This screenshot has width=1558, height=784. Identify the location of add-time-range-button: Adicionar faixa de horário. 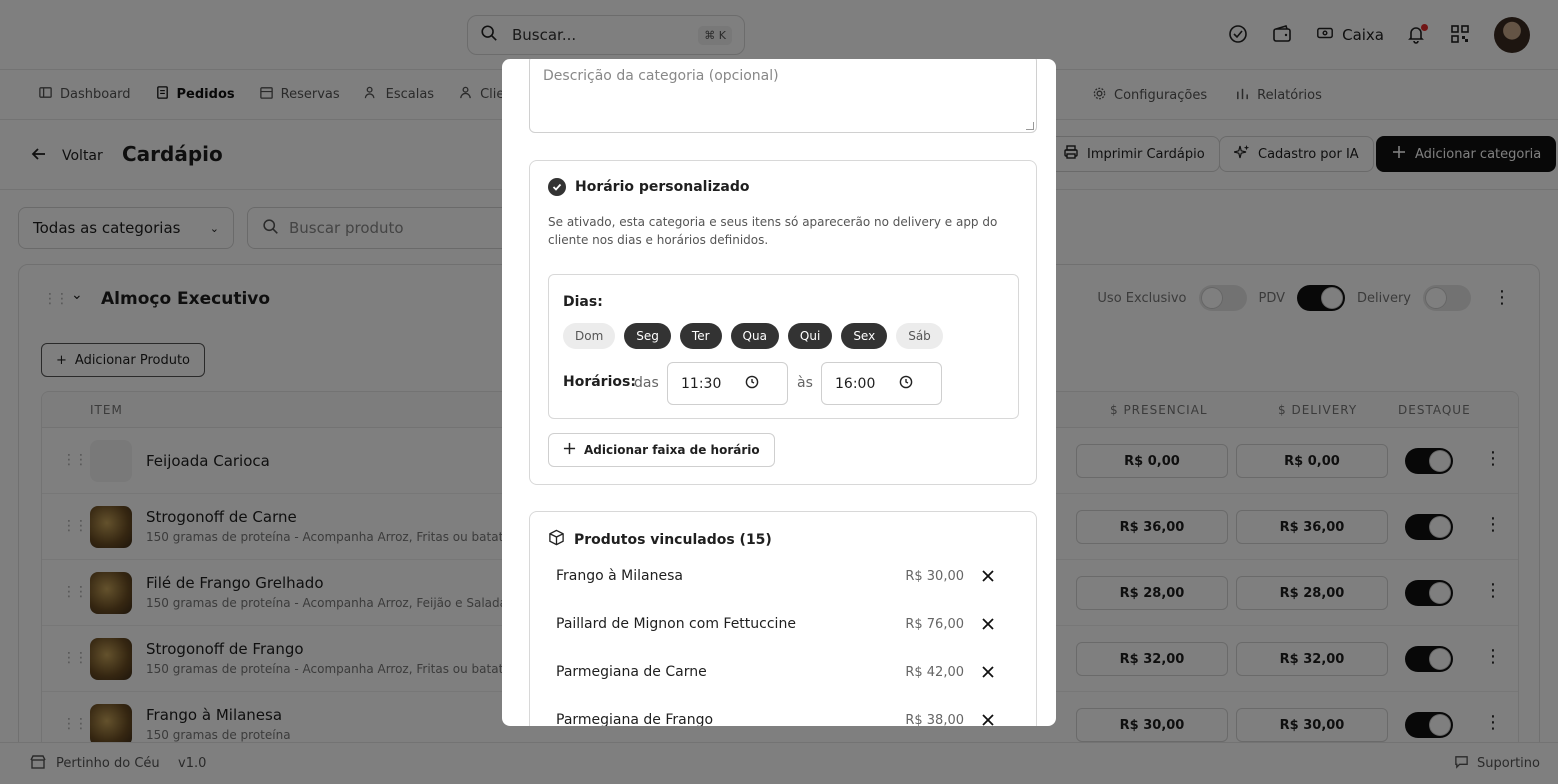
(661, 450).